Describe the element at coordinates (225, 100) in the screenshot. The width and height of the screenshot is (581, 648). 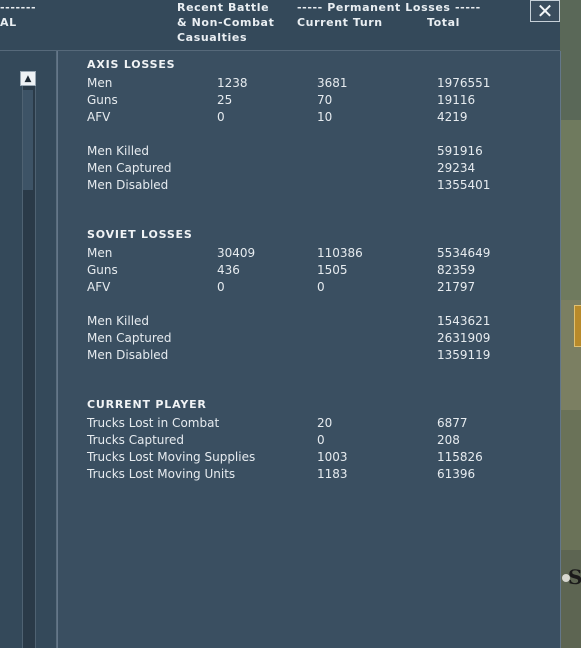
I see `axis-recent-value: 25` at that location.